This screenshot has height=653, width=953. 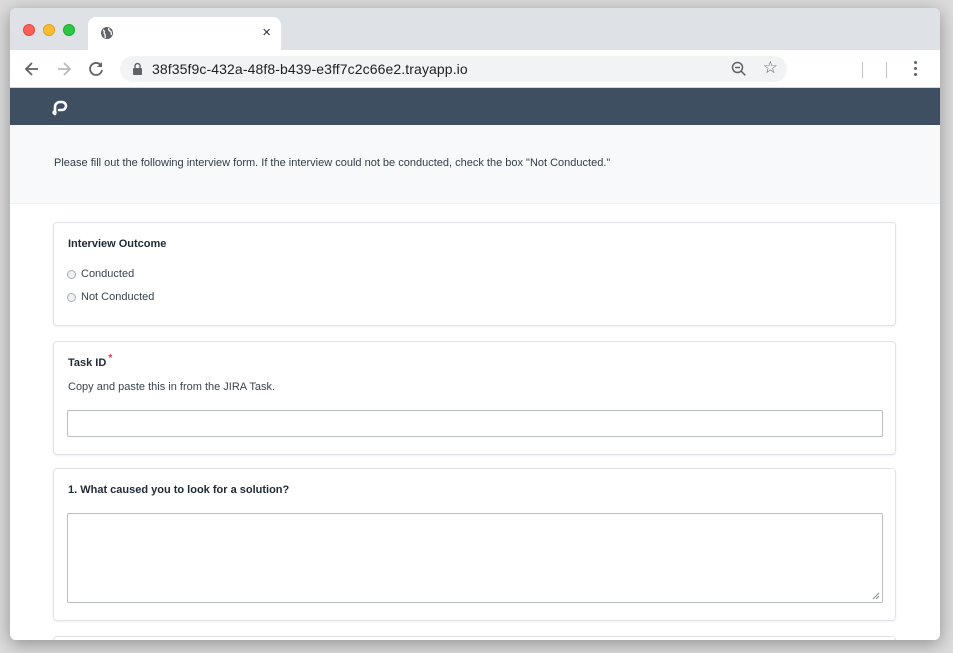 I want to click on window-minimize-button, so click(x=49, y=30).